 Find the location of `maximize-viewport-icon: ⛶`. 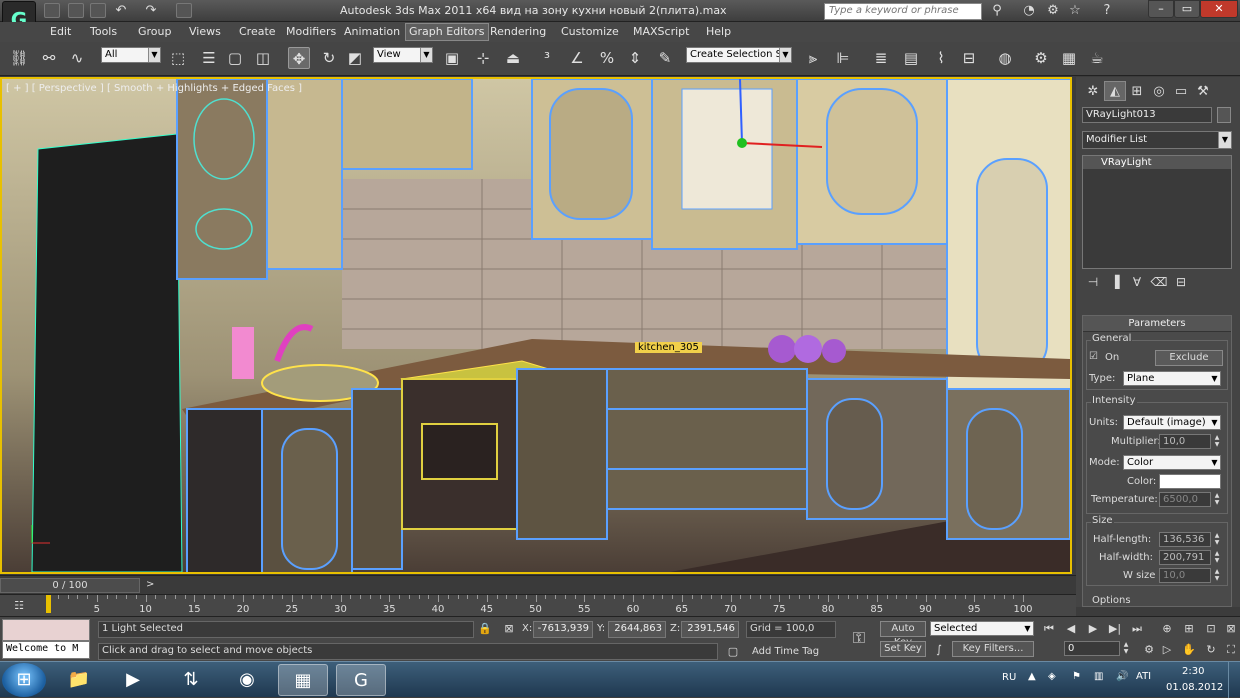

maximize-viewport-icon: ⛶ is located at coordinates (1231, 650).